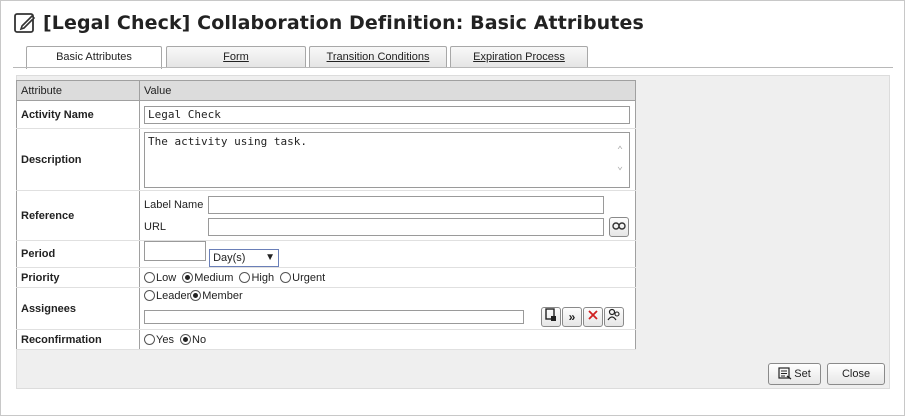 The width and height of the screenshot is (905, 416). I want to click on period-unit-select: Day(s) ▼, so click(244, 258).